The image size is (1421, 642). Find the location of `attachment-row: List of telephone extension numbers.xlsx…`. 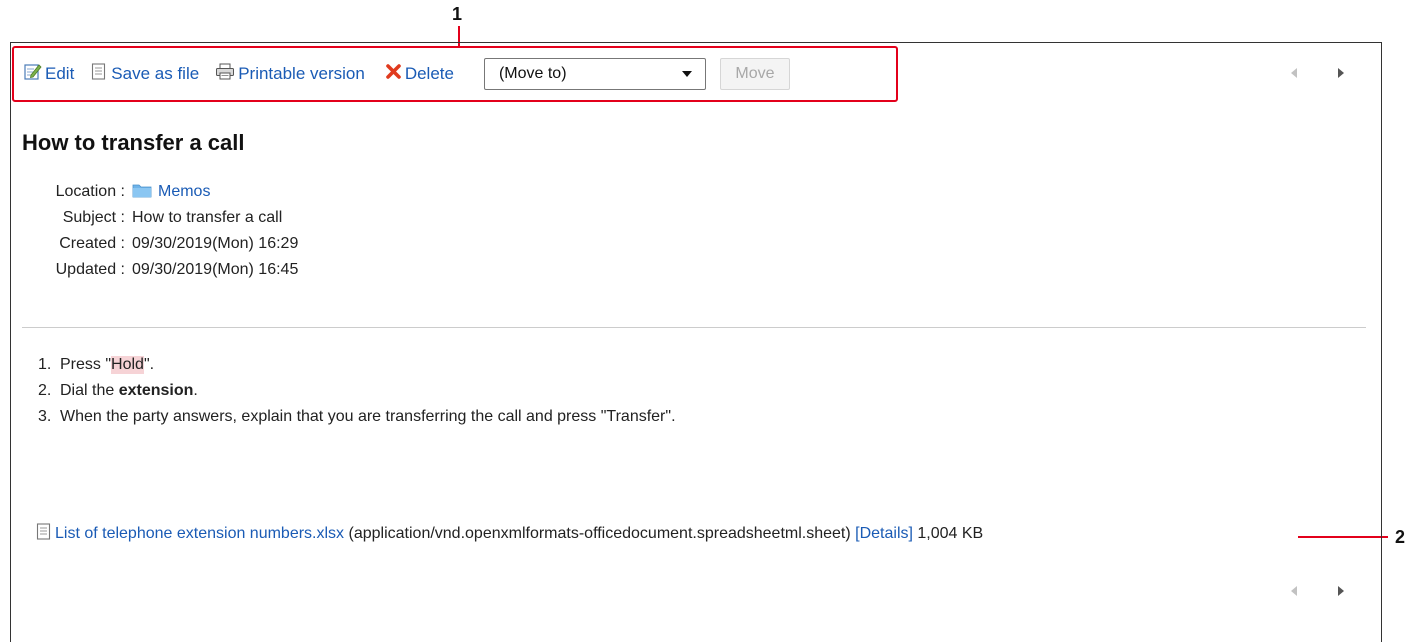

attachment-row: List of telephone extension numbers.xlsx… is located at coordinates (509, 534).